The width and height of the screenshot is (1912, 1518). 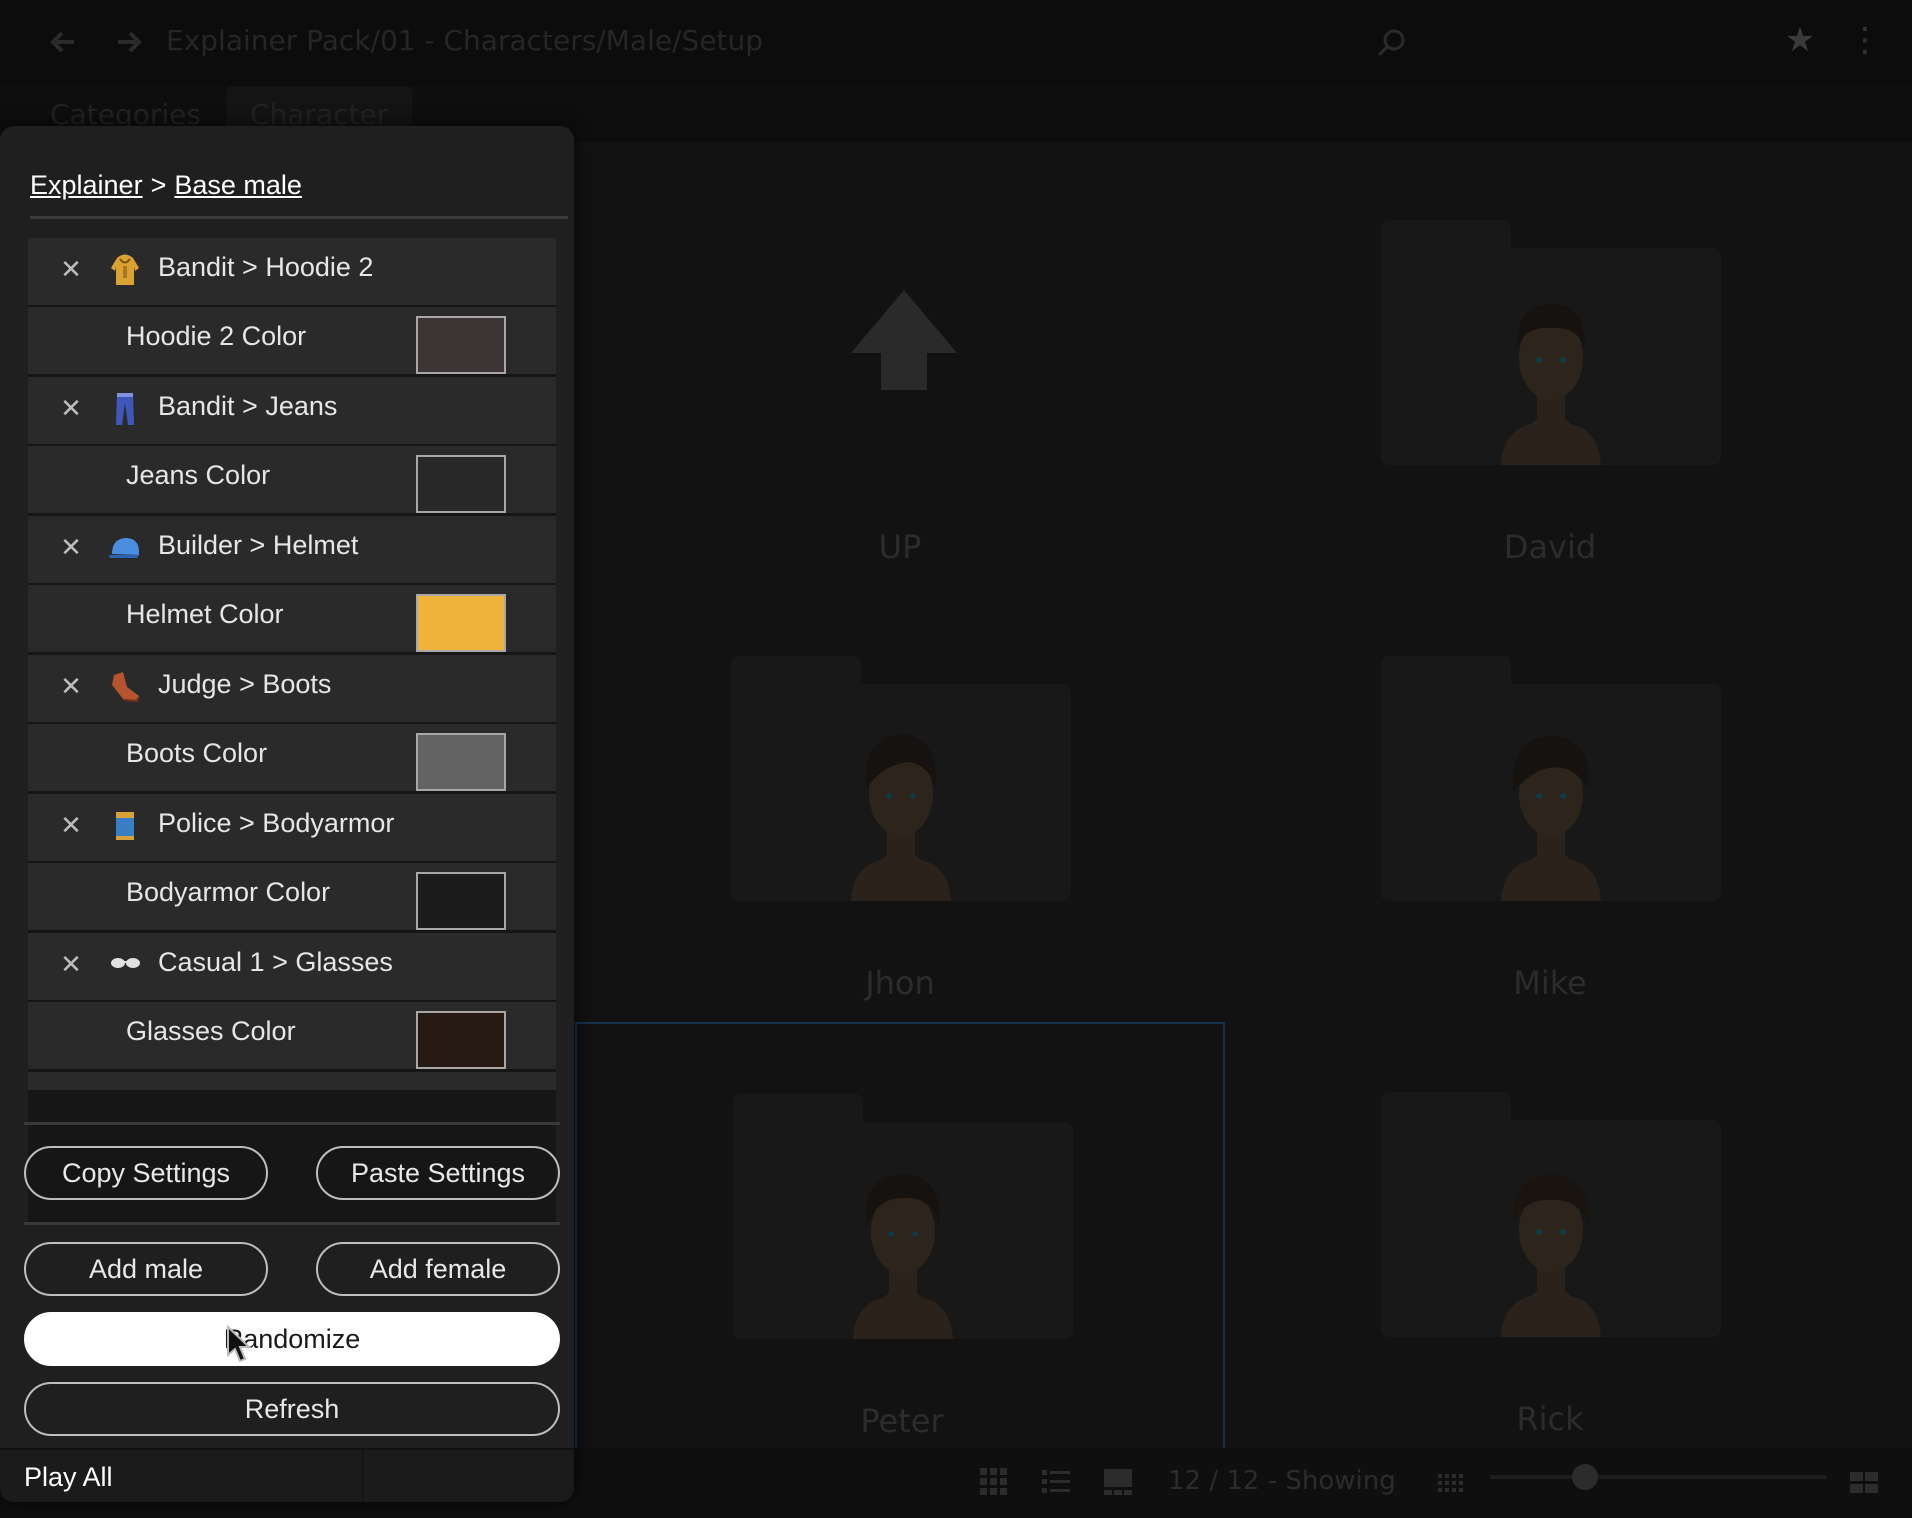 I want to click on refresh-button: Refresh, so click(x=292, y=1409).